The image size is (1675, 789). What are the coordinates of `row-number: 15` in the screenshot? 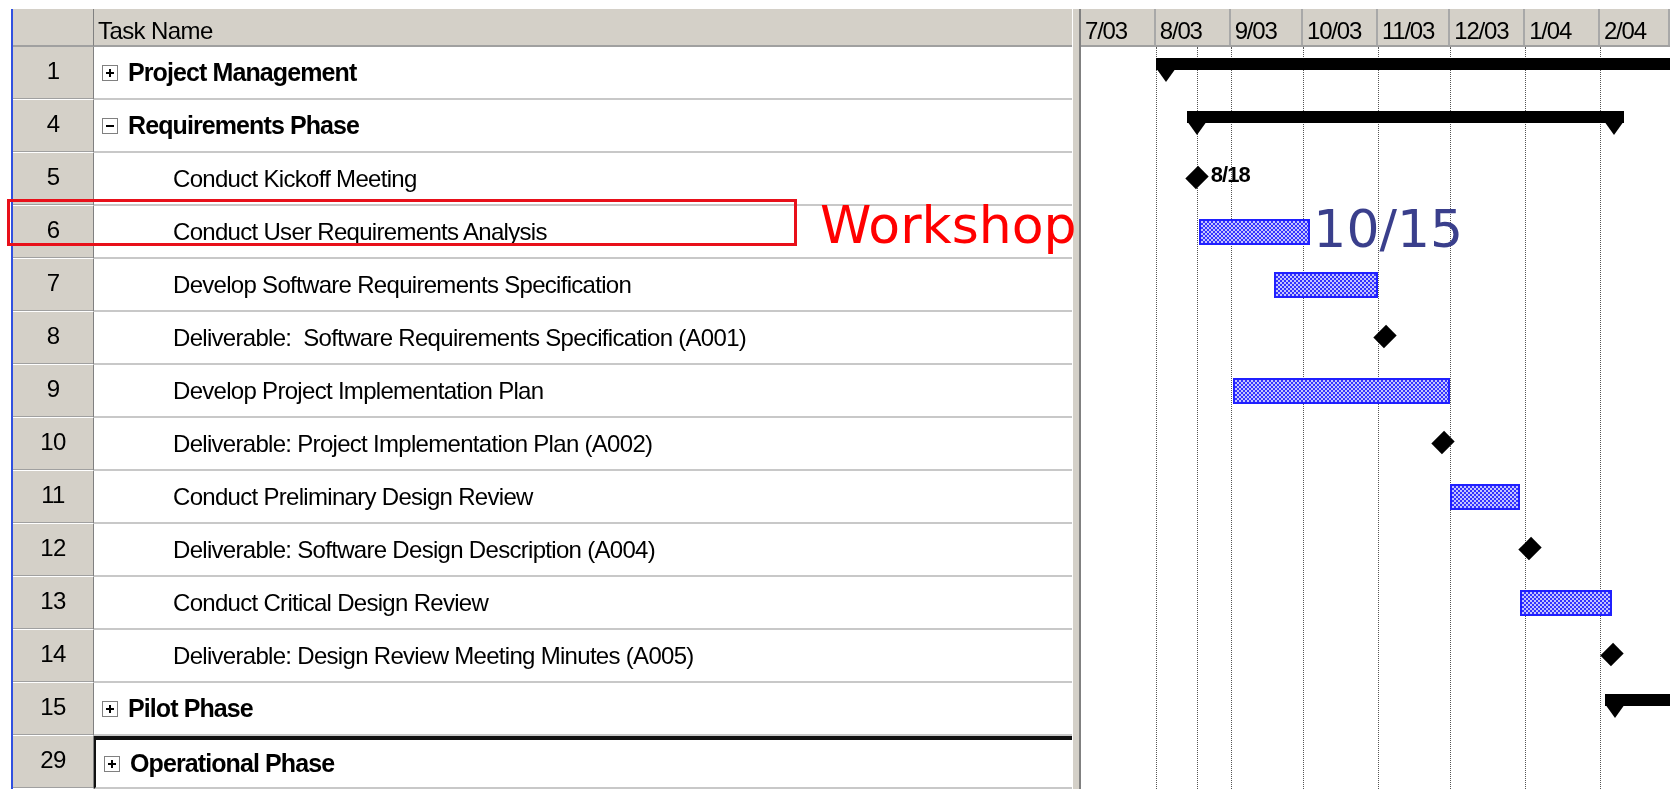 It's located at (53, 709).